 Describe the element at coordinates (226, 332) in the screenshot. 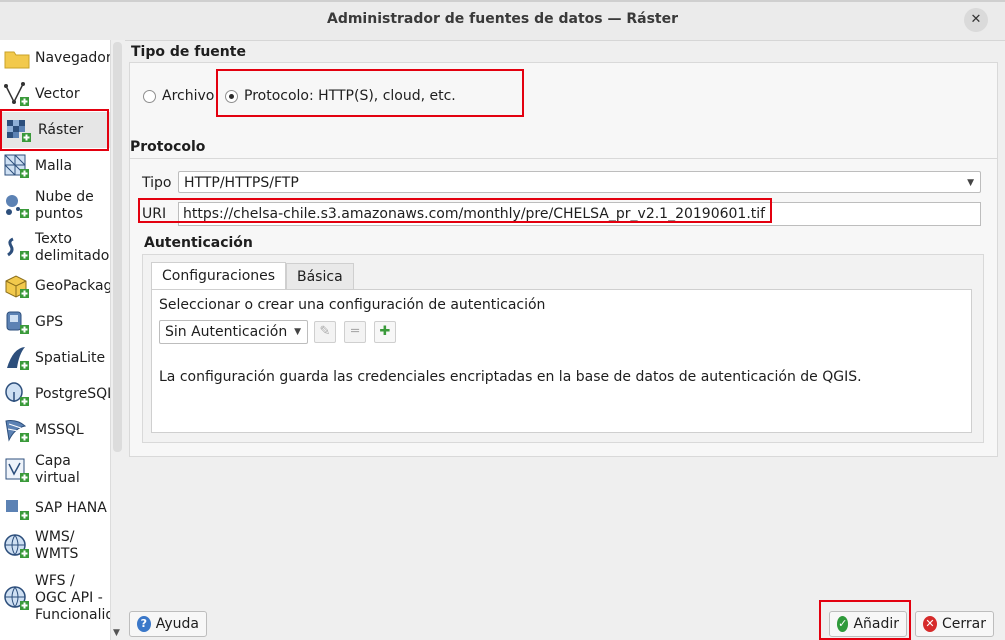

I see `auth-config-value: Sin Autenticación` at that location.